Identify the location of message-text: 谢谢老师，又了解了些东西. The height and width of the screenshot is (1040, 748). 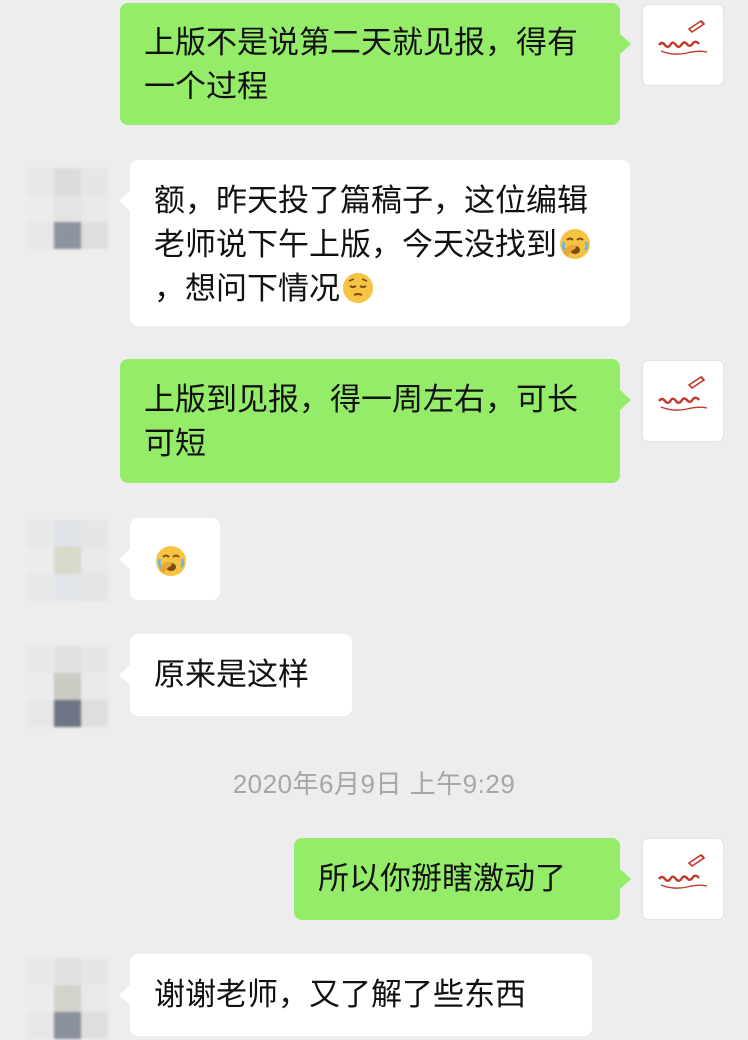
(340, 995).